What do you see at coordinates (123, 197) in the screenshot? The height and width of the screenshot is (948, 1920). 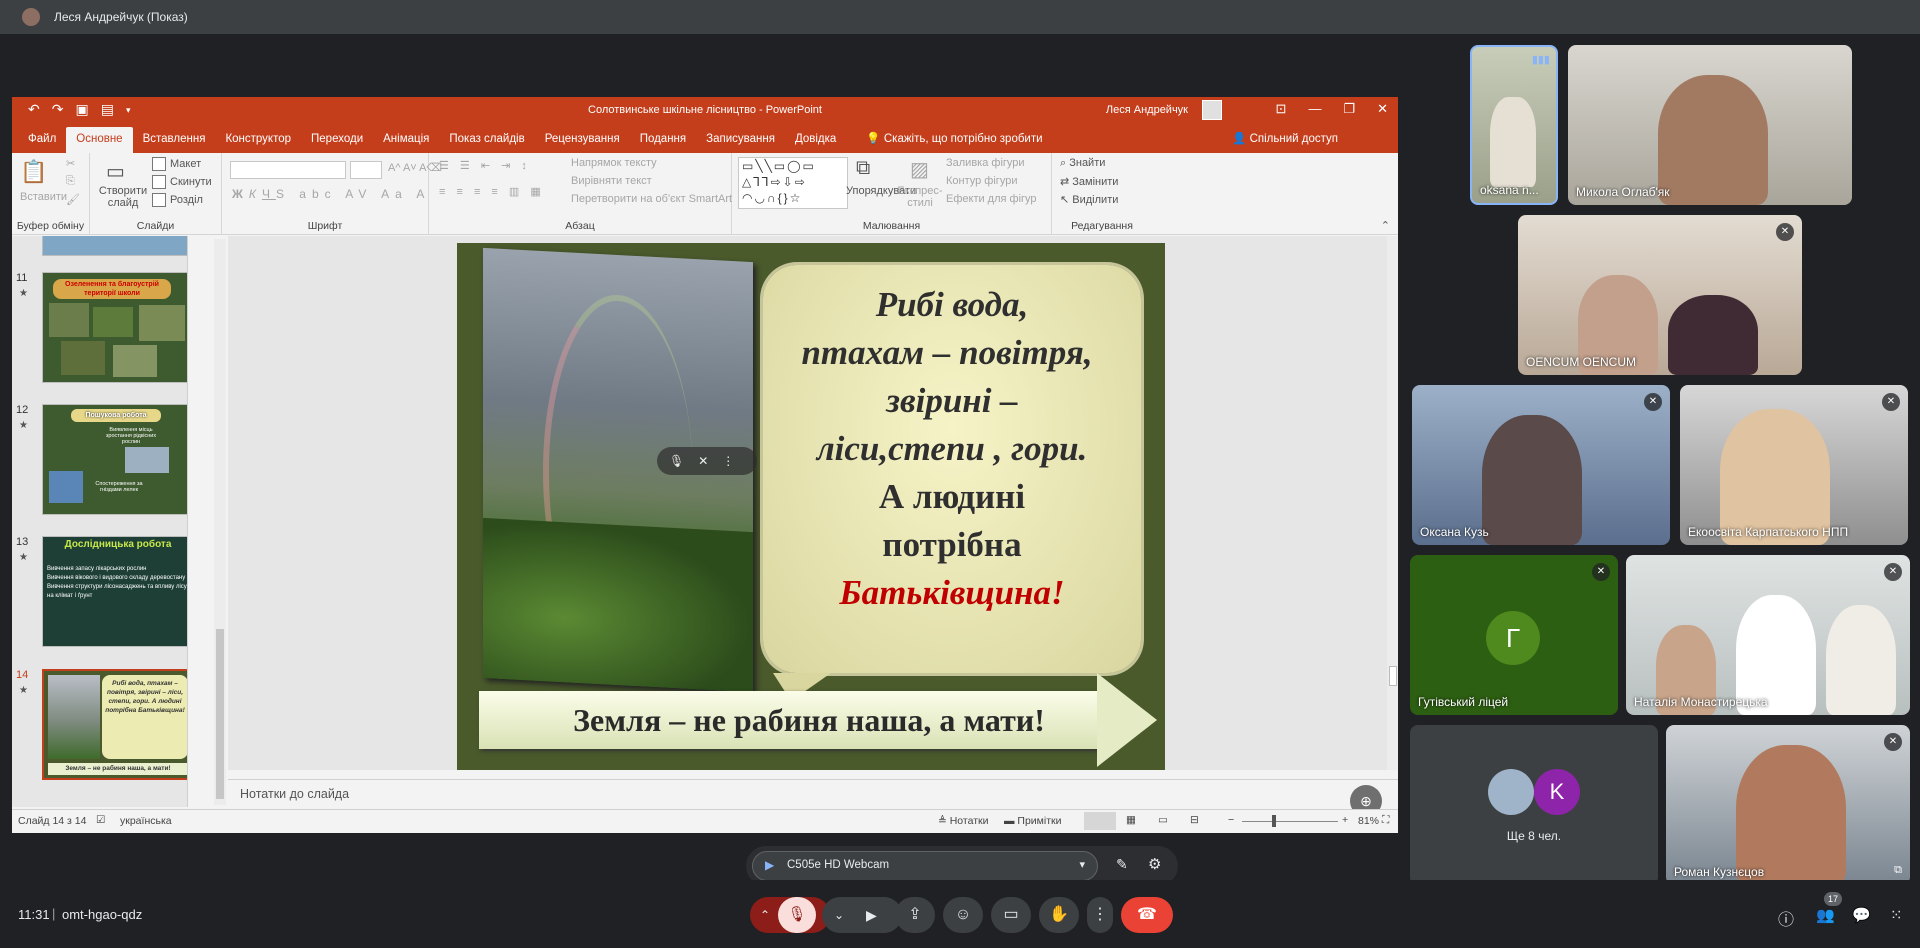 I see `new-slide-button: Створити слайд` at bounding box center [123, 197].